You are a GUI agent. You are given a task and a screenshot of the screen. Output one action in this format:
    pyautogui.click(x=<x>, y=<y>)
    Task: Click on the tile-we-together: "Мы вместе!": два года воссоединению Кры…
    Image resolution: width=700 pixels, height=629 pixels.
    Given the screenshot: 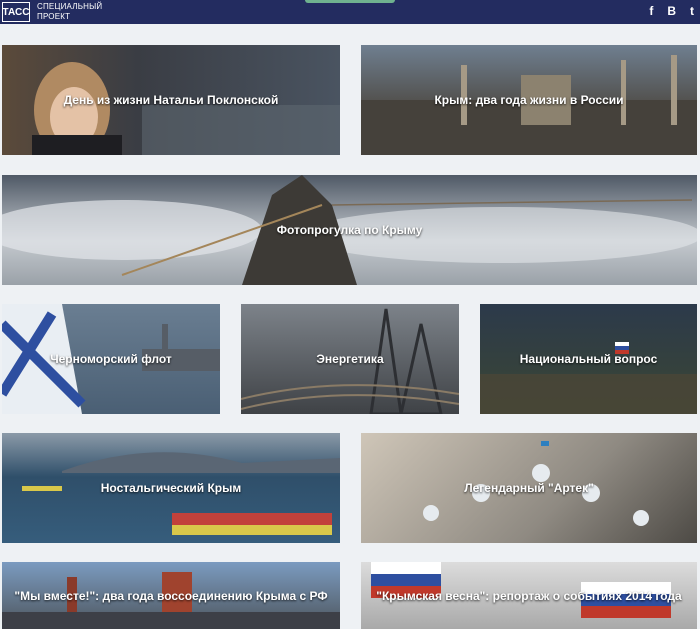 What is the action you would take?
    pyautogui.click(x=171, y=595)
    